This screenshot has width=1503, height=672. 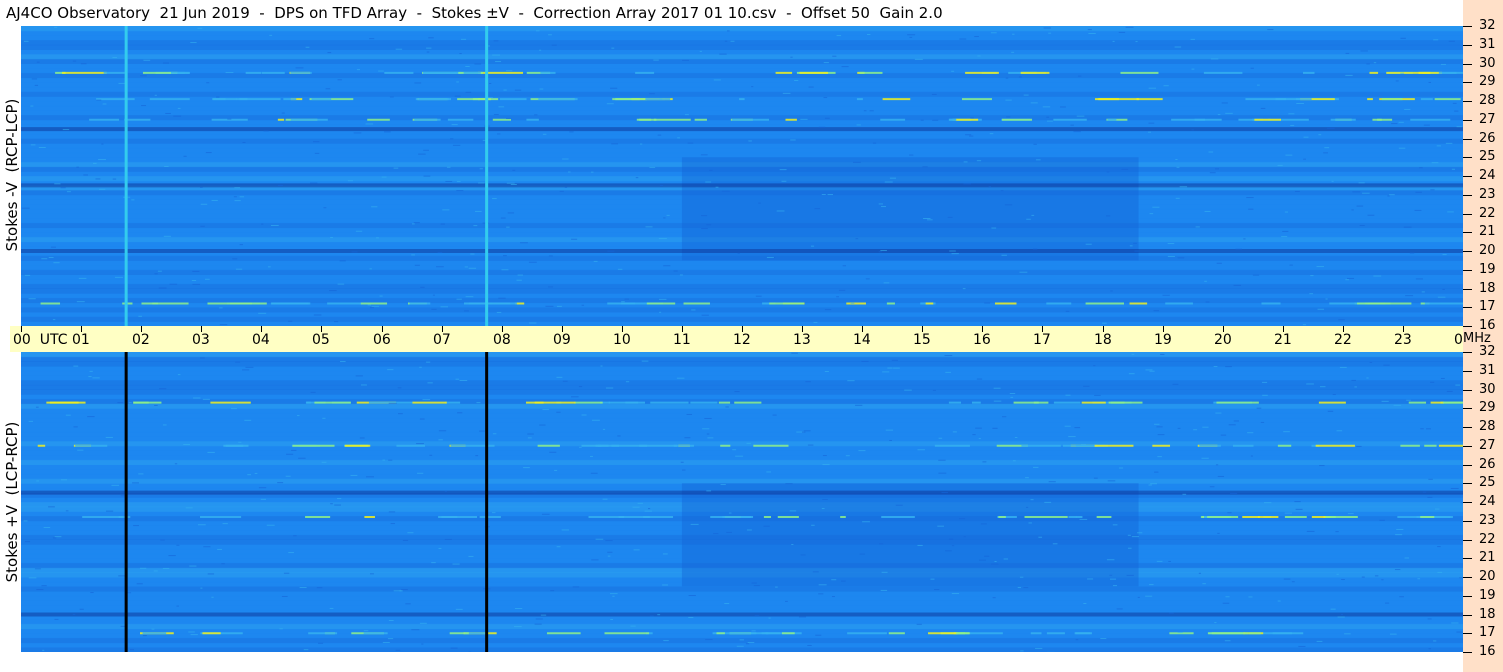 I want to click on time-tick-label: 13, so click(x=802, y=340).